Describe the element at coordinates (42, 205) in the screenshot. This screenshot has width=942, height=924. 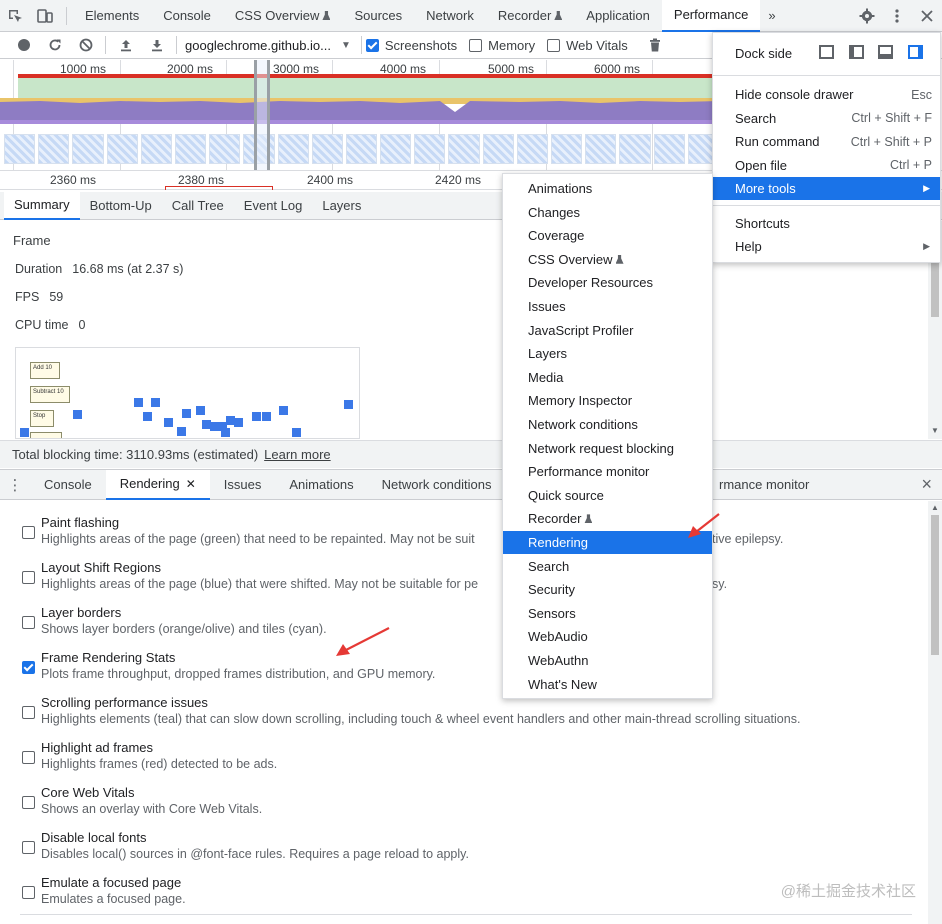
I see `tab-summary: Summary` at that location.